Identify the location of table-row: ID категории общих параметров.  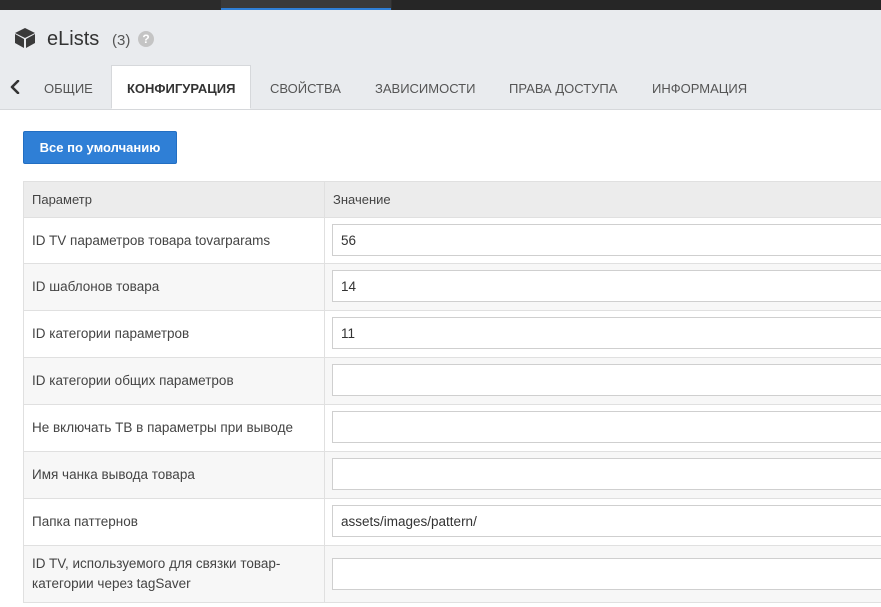
(452, 381).